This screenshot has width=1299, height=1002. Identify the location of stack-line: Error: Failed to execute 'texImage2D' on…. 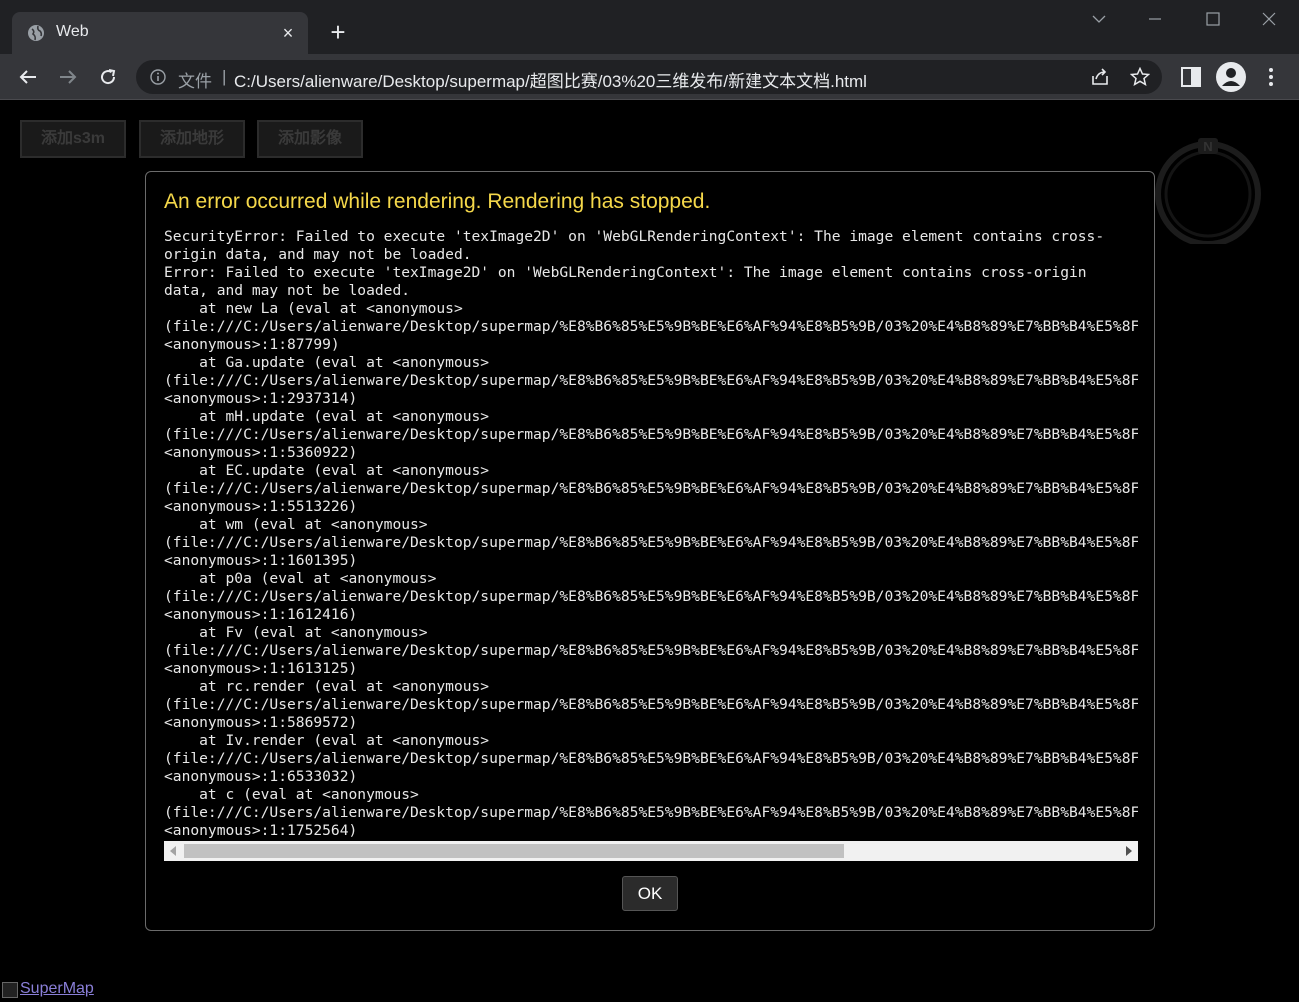
(625, 272).